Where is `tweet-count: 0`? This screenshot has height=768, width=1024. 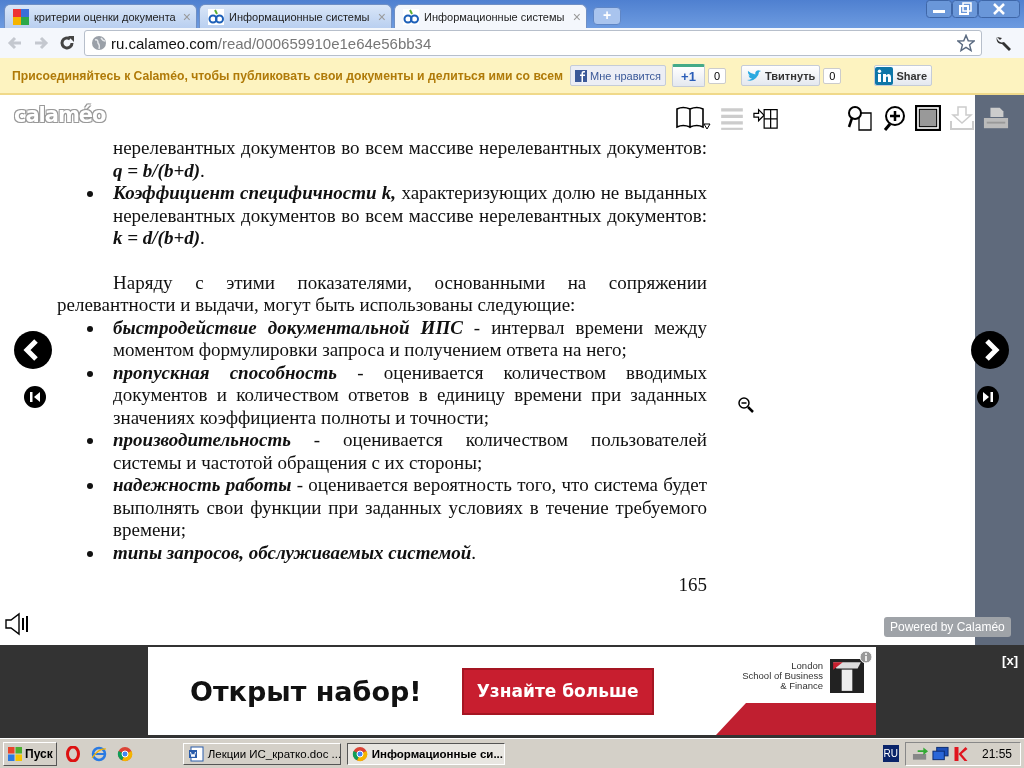
tweet-count: 0 is located at coordinates (832, 75).